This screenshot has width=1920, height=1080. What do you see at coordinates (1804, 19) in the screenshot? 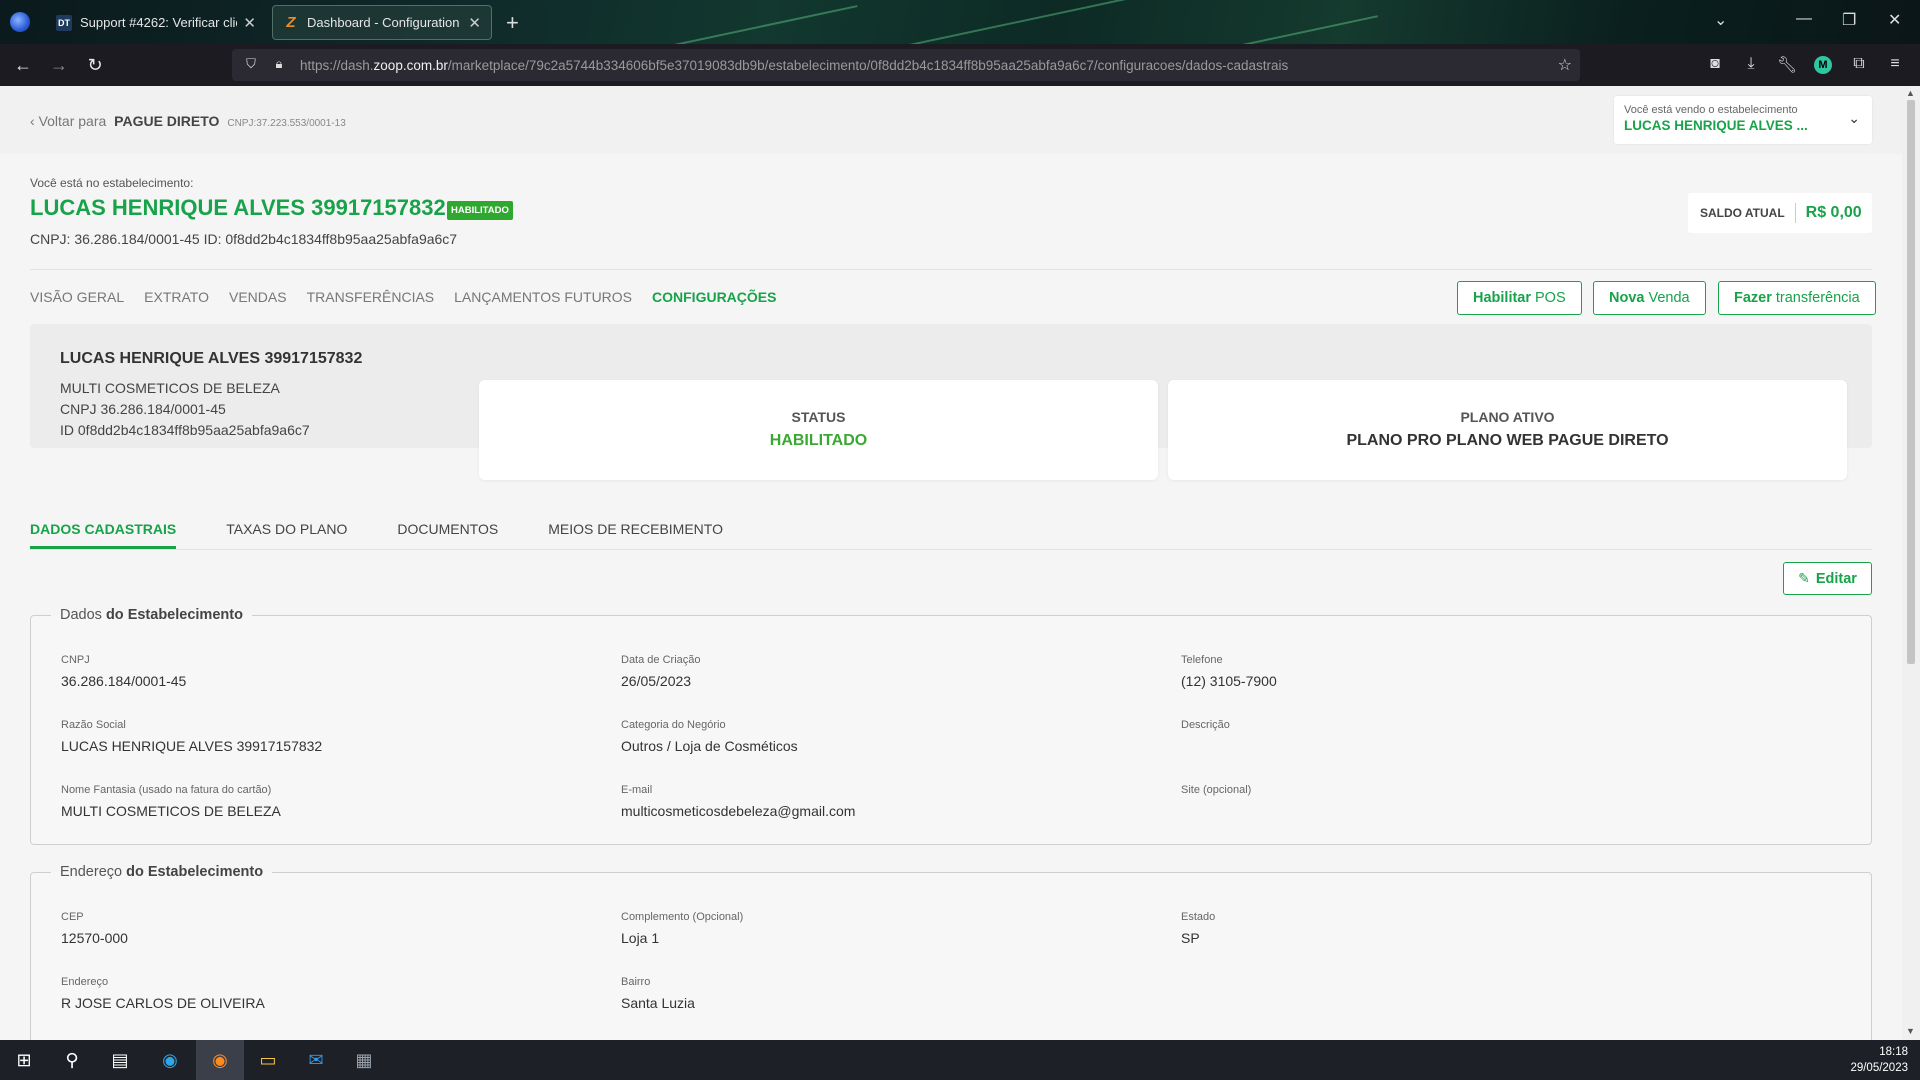
I see `minimize-icon: —` at bounding box center [1804, 19].